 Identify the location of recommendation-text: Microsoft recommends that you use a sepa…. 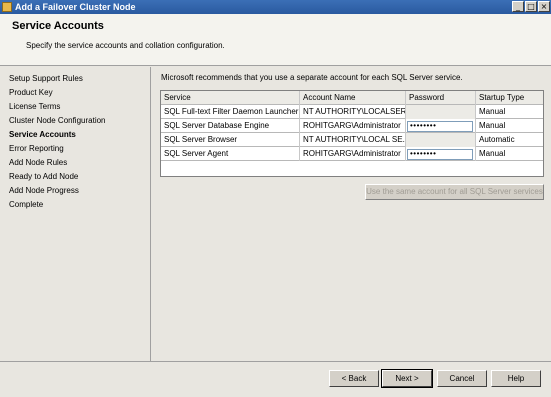
(312, 77).